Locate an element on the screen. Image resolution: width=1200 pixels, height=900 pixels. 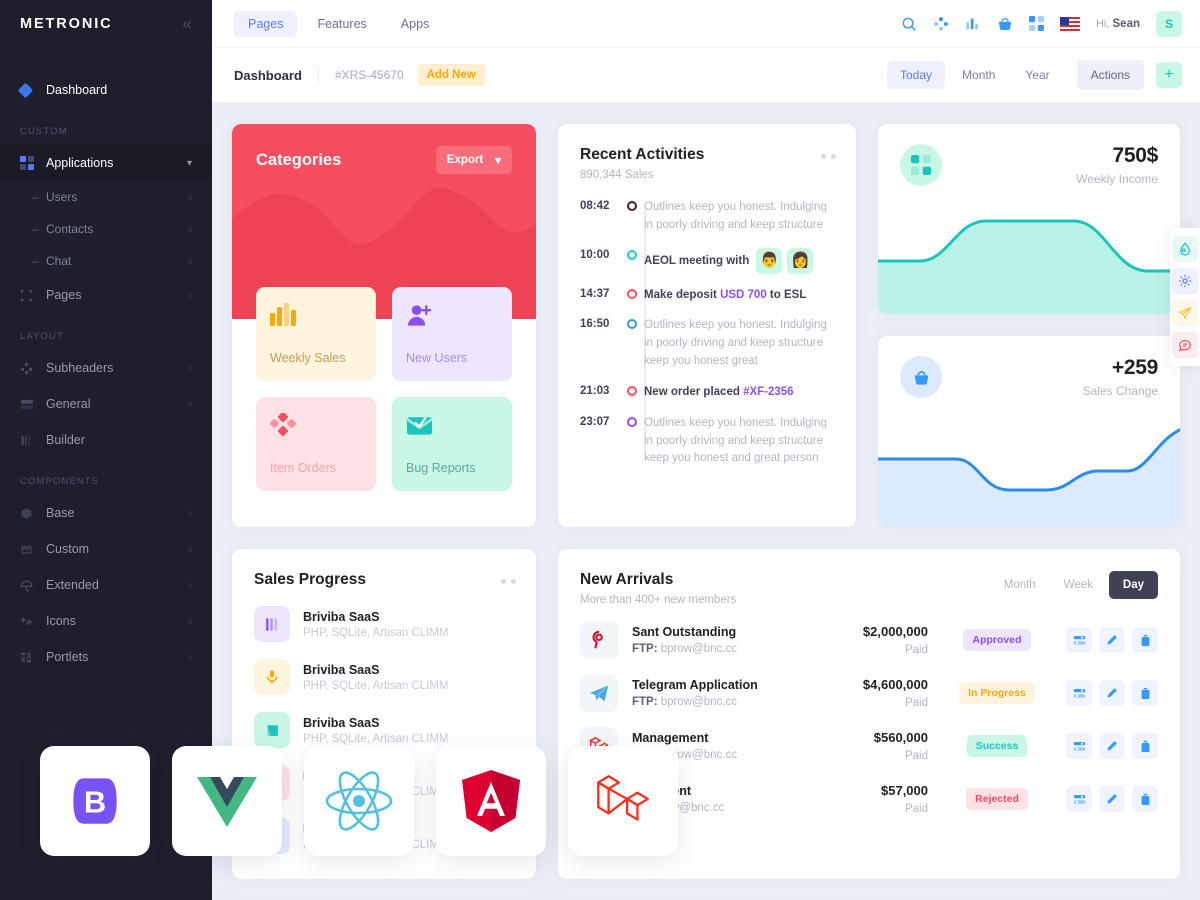
sidebar-item-extended: Extended › is located at coordinates (106, 585).